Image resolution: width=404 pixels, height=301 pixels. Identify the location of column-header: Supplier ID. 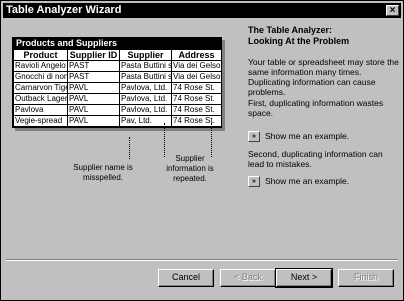
(93, 55).